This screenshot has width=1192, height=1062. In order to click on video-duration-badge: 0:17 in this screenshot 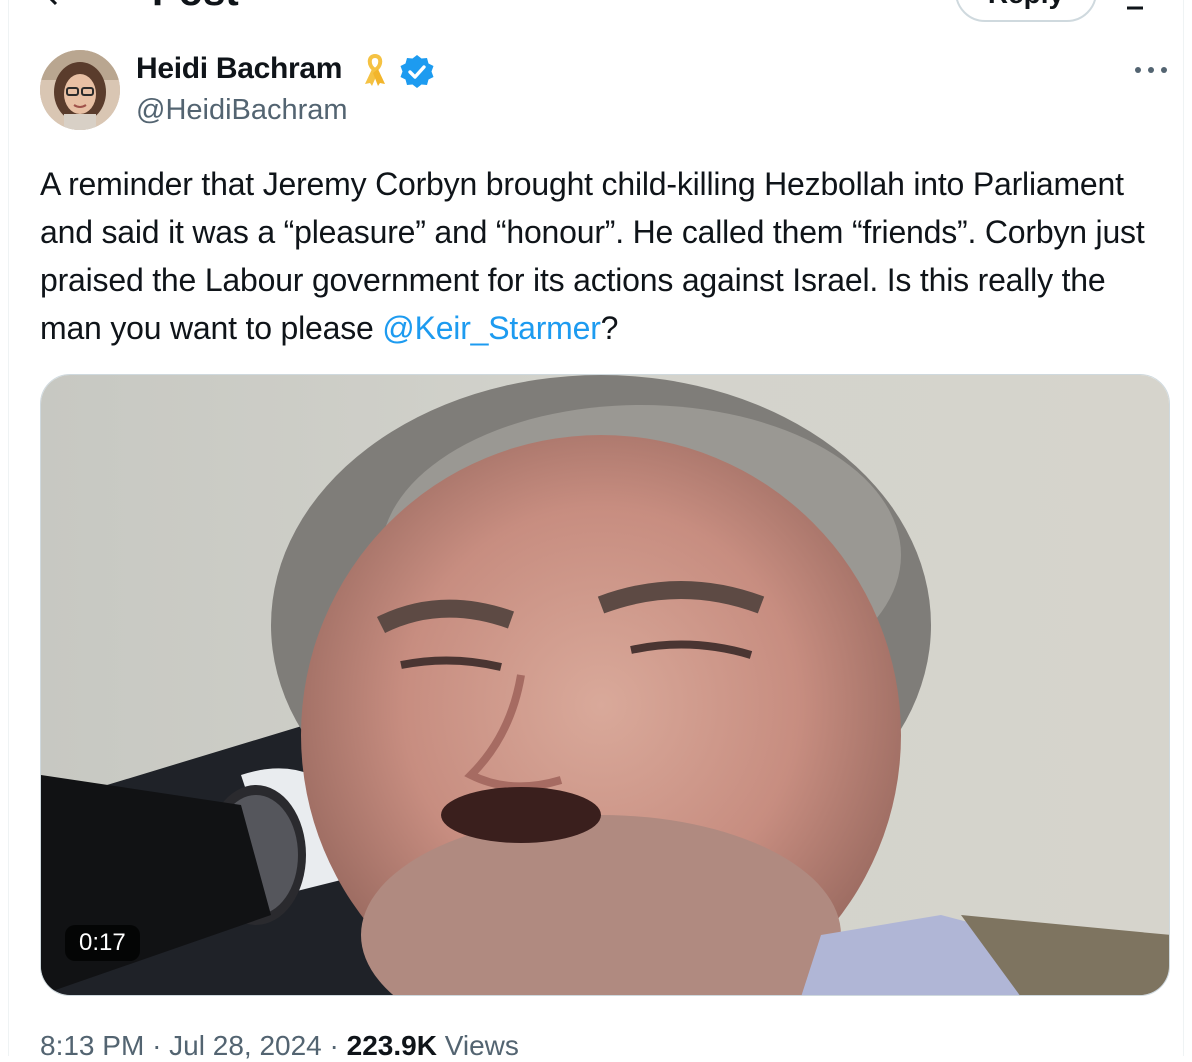, I will do `click(102, 943)`.